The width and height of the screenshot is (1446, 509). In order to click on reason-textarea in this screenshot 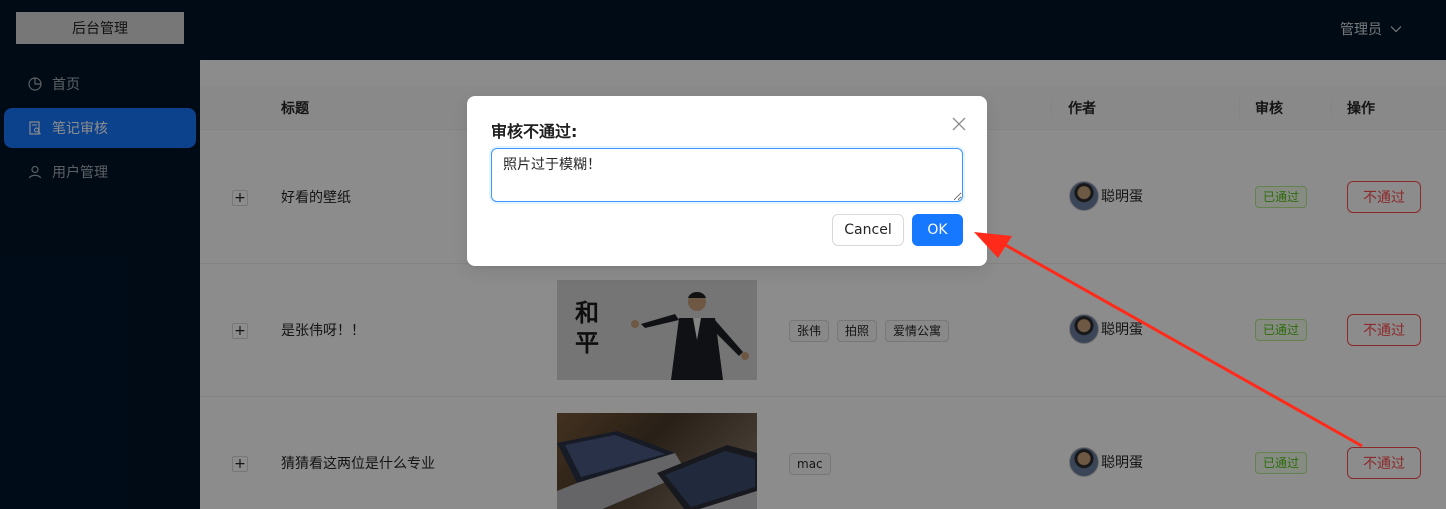, I will do `click(727, 175)`.